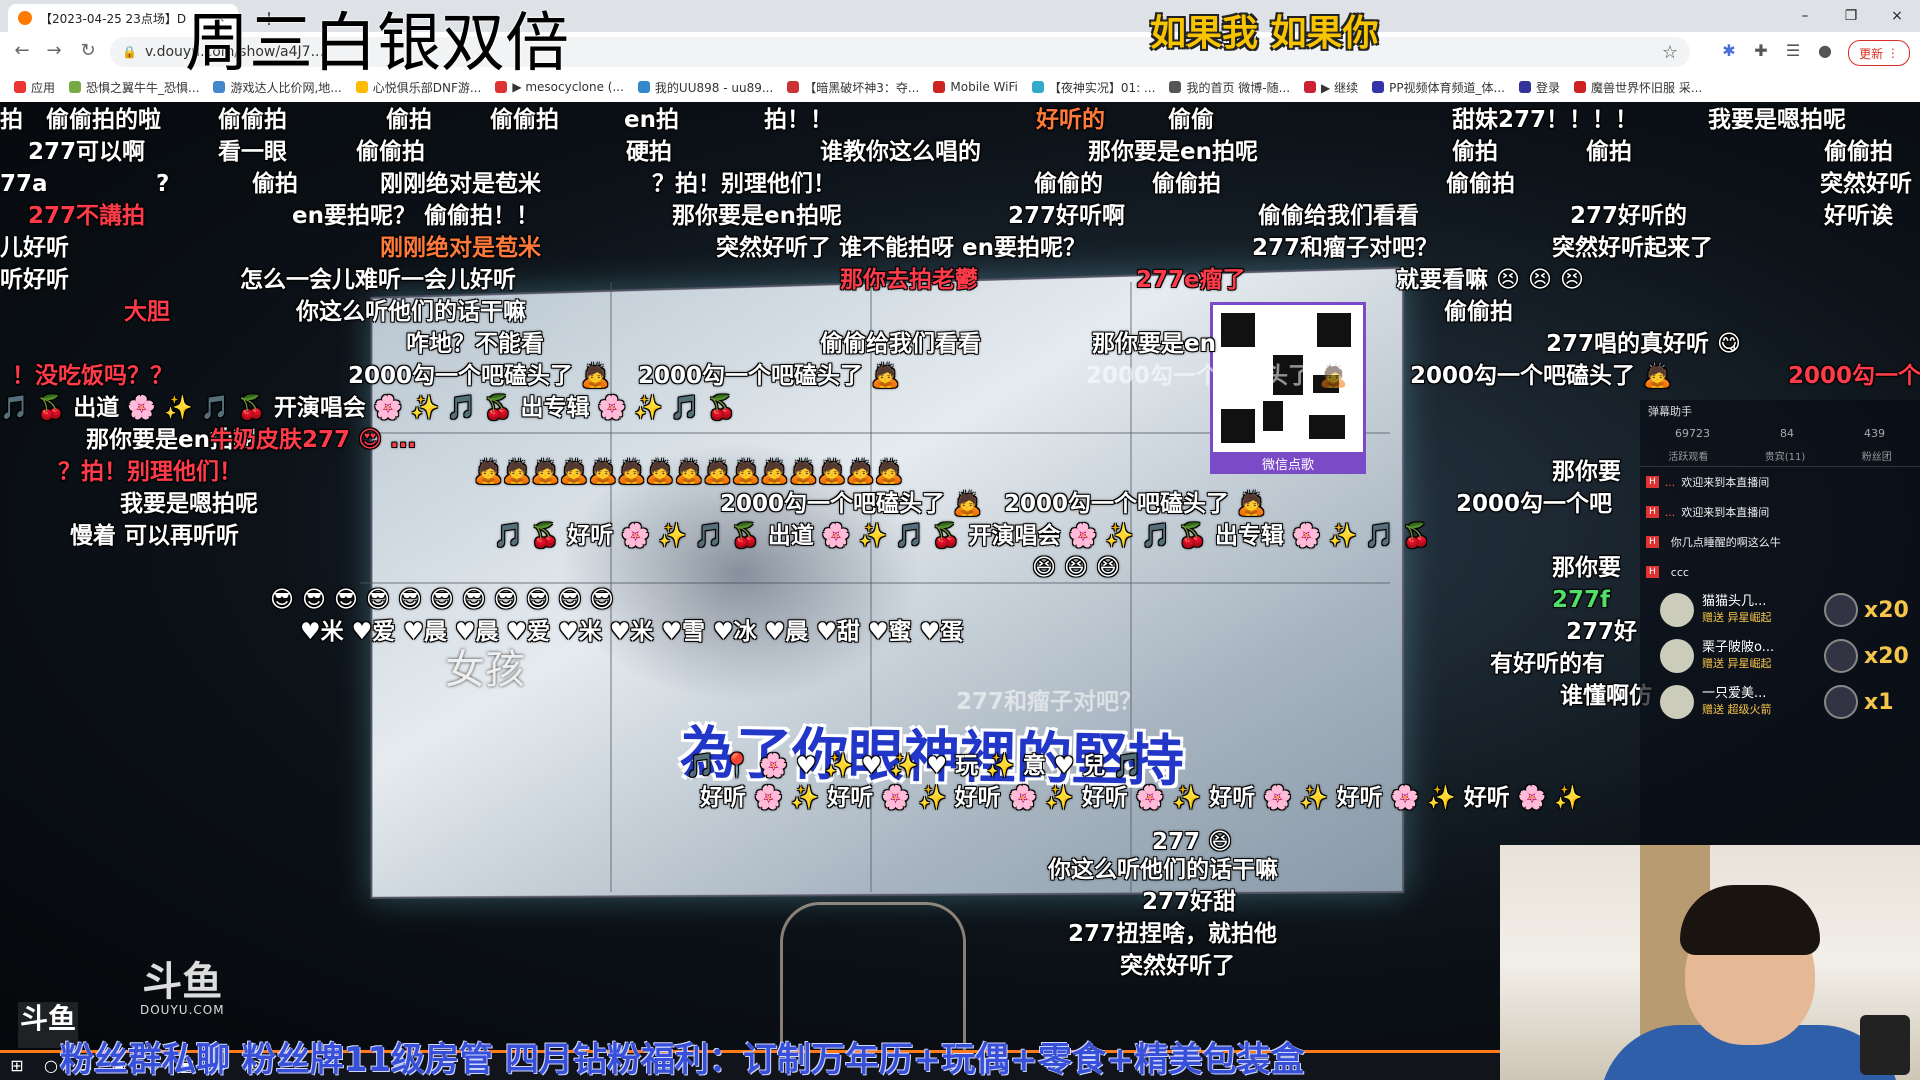 The image size is (1920, 1080). What do you see at coordinates (1068, 184) in the screenshot?
I see `danmaku-comment: 偷偷的` at bounding box center [1068, 184].